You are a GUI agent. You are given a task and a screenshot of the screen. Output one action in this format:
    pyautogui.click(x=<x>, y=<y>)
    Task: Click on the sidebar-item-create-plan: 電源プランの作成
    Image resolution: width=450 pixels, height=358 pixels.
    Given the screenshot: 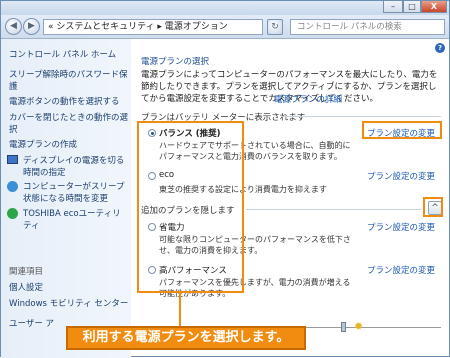 What is the action you would take?
    pyautogui.click(x=69, y=145)
    